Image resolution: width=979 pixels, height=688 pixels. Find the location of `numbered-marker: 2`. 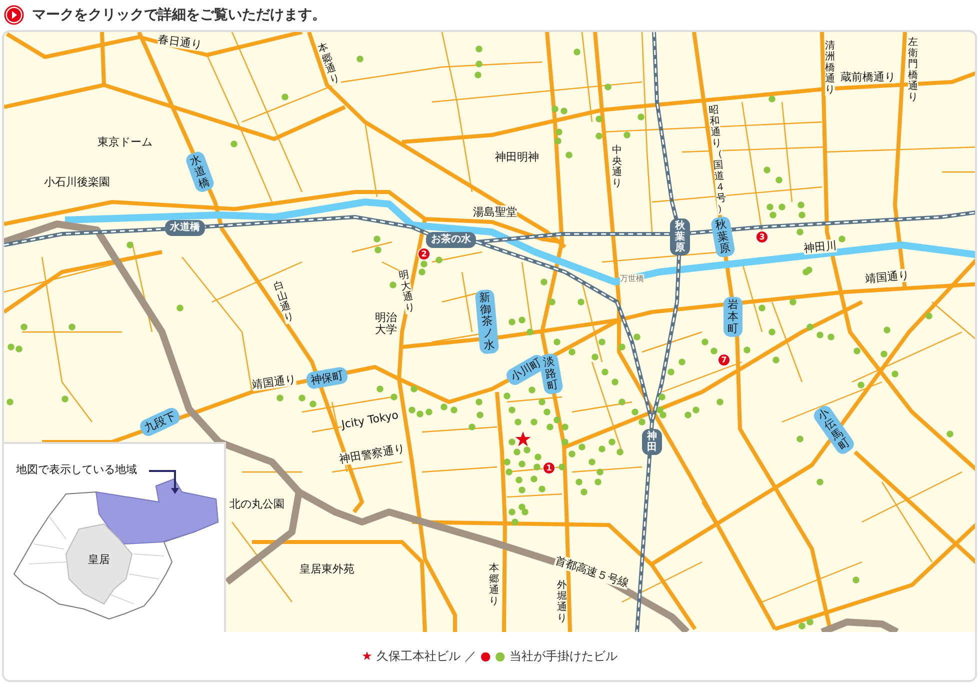

numbered-marker: 2 is located at coordinates (424, 254).